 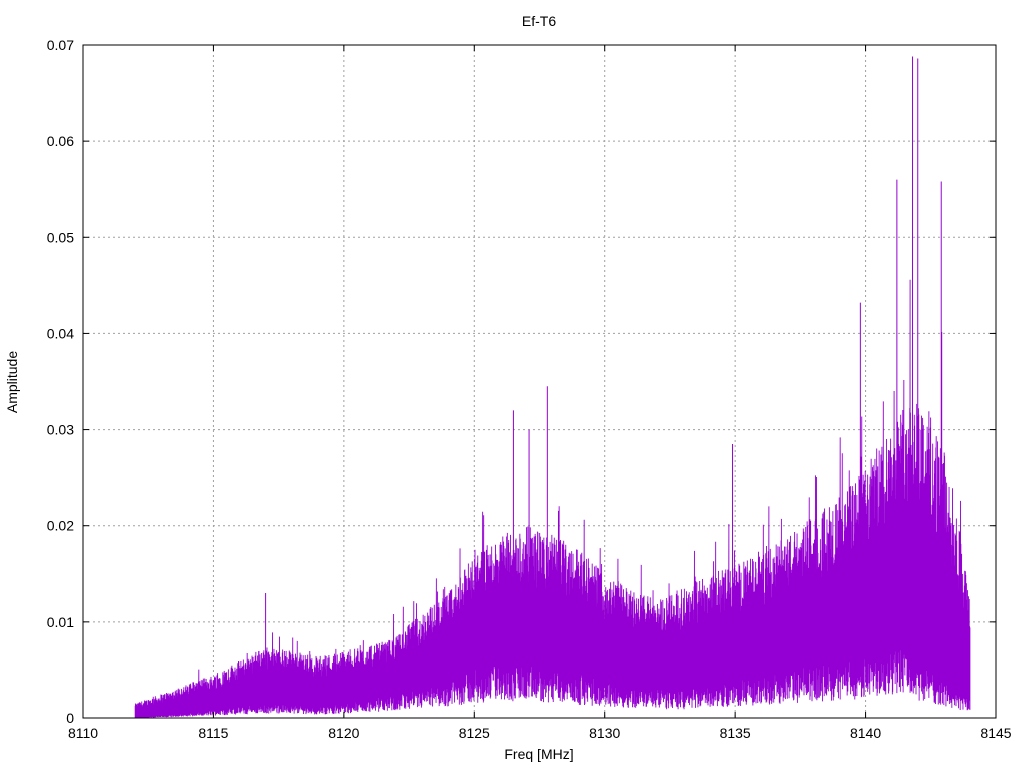 What do you see at coordinates (60, 622) in the screenshot?
I see `y-tick-label: 0.01` at bounding box center [60, 622].